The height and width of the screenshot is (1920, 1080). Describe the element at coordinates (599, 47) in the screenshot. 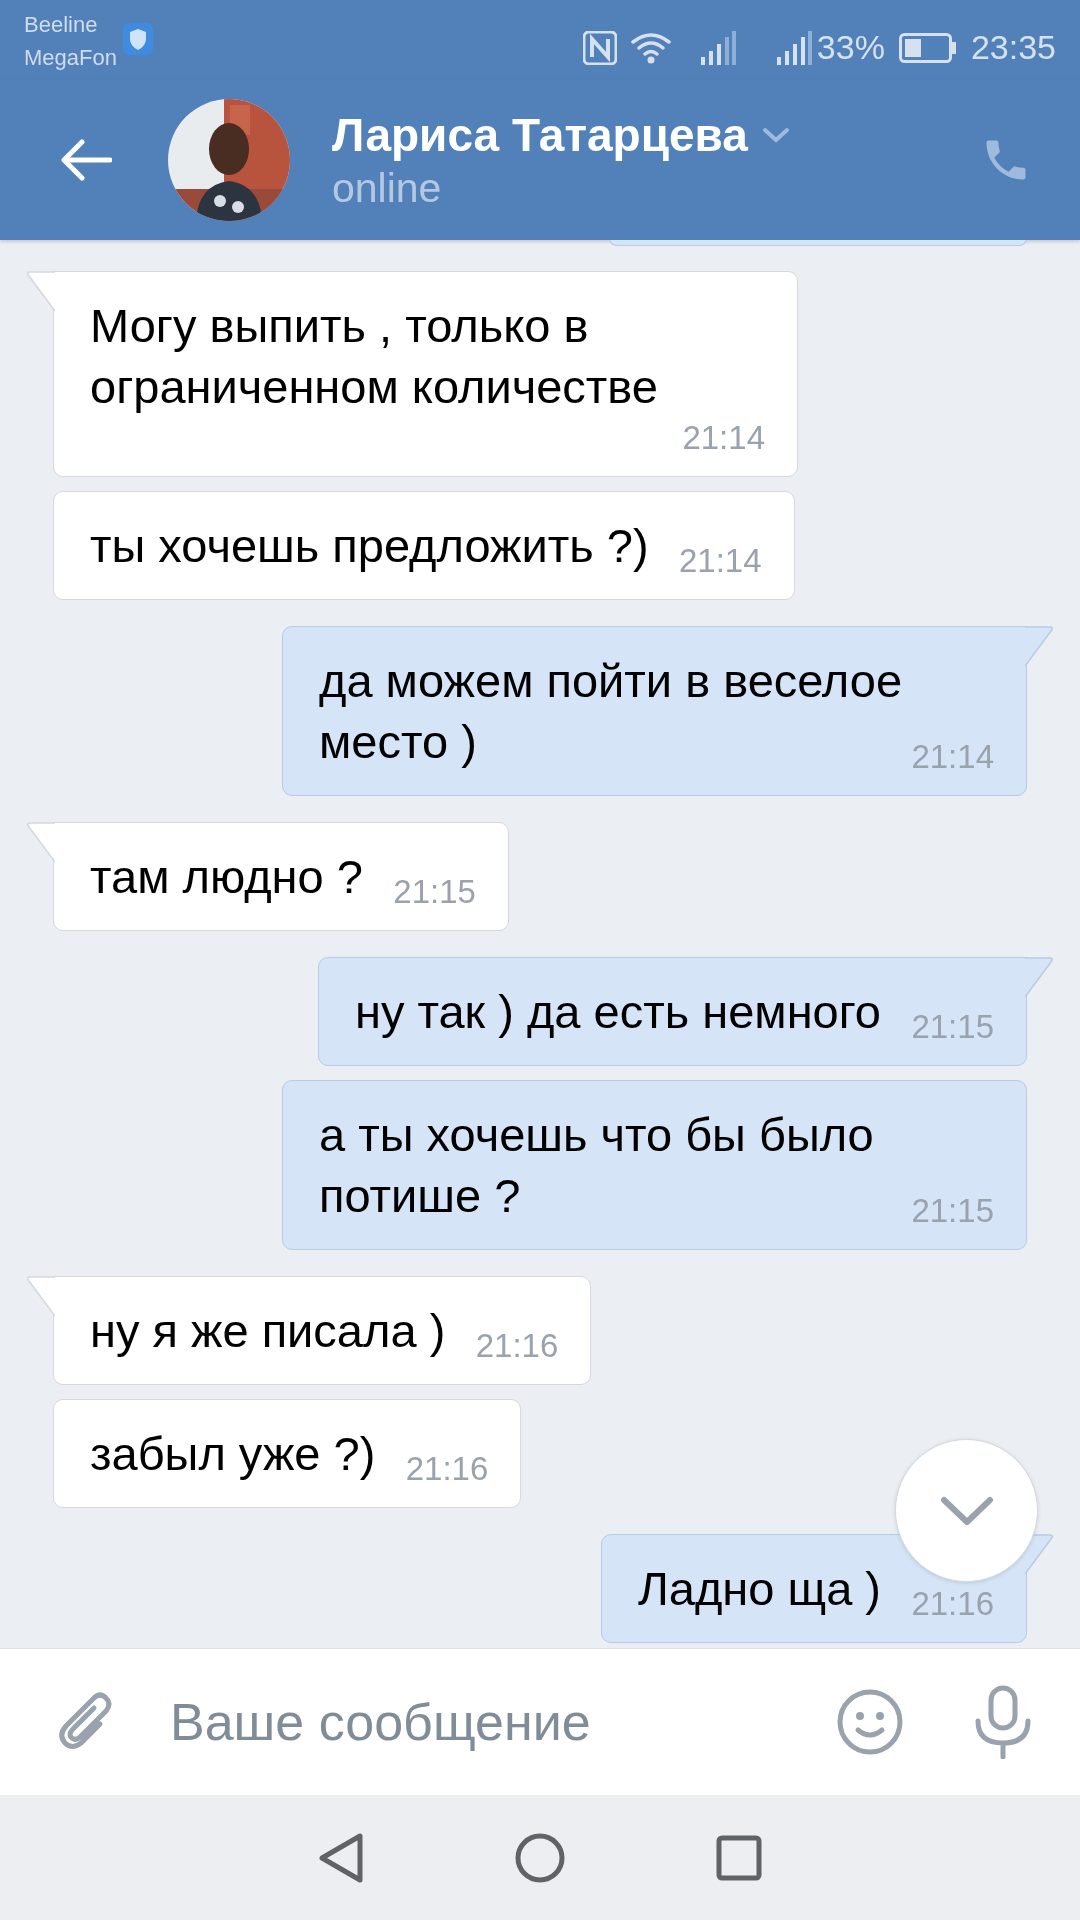

I see `nfc-icon` at that location.